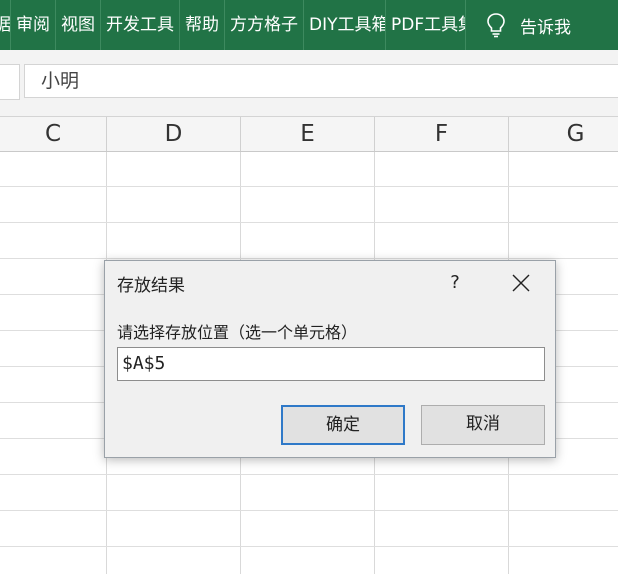 The height and width of the screenshot is (574, 618). Describe the element at coordinates (543, 25) in the screenshot. I see `tell-me-search: 告诉我` at that location.